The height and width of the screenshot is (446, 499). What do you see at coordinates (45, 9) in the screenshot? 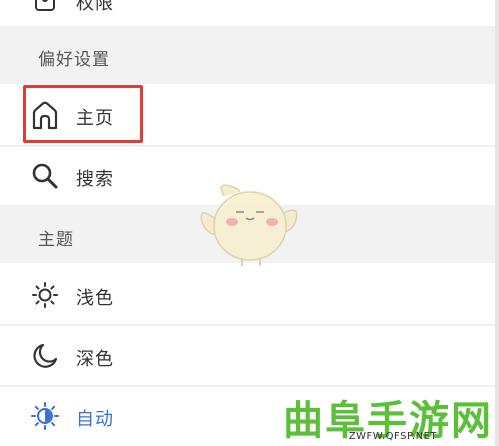
I see `permissions-icon` at bounding box center [45, 9].